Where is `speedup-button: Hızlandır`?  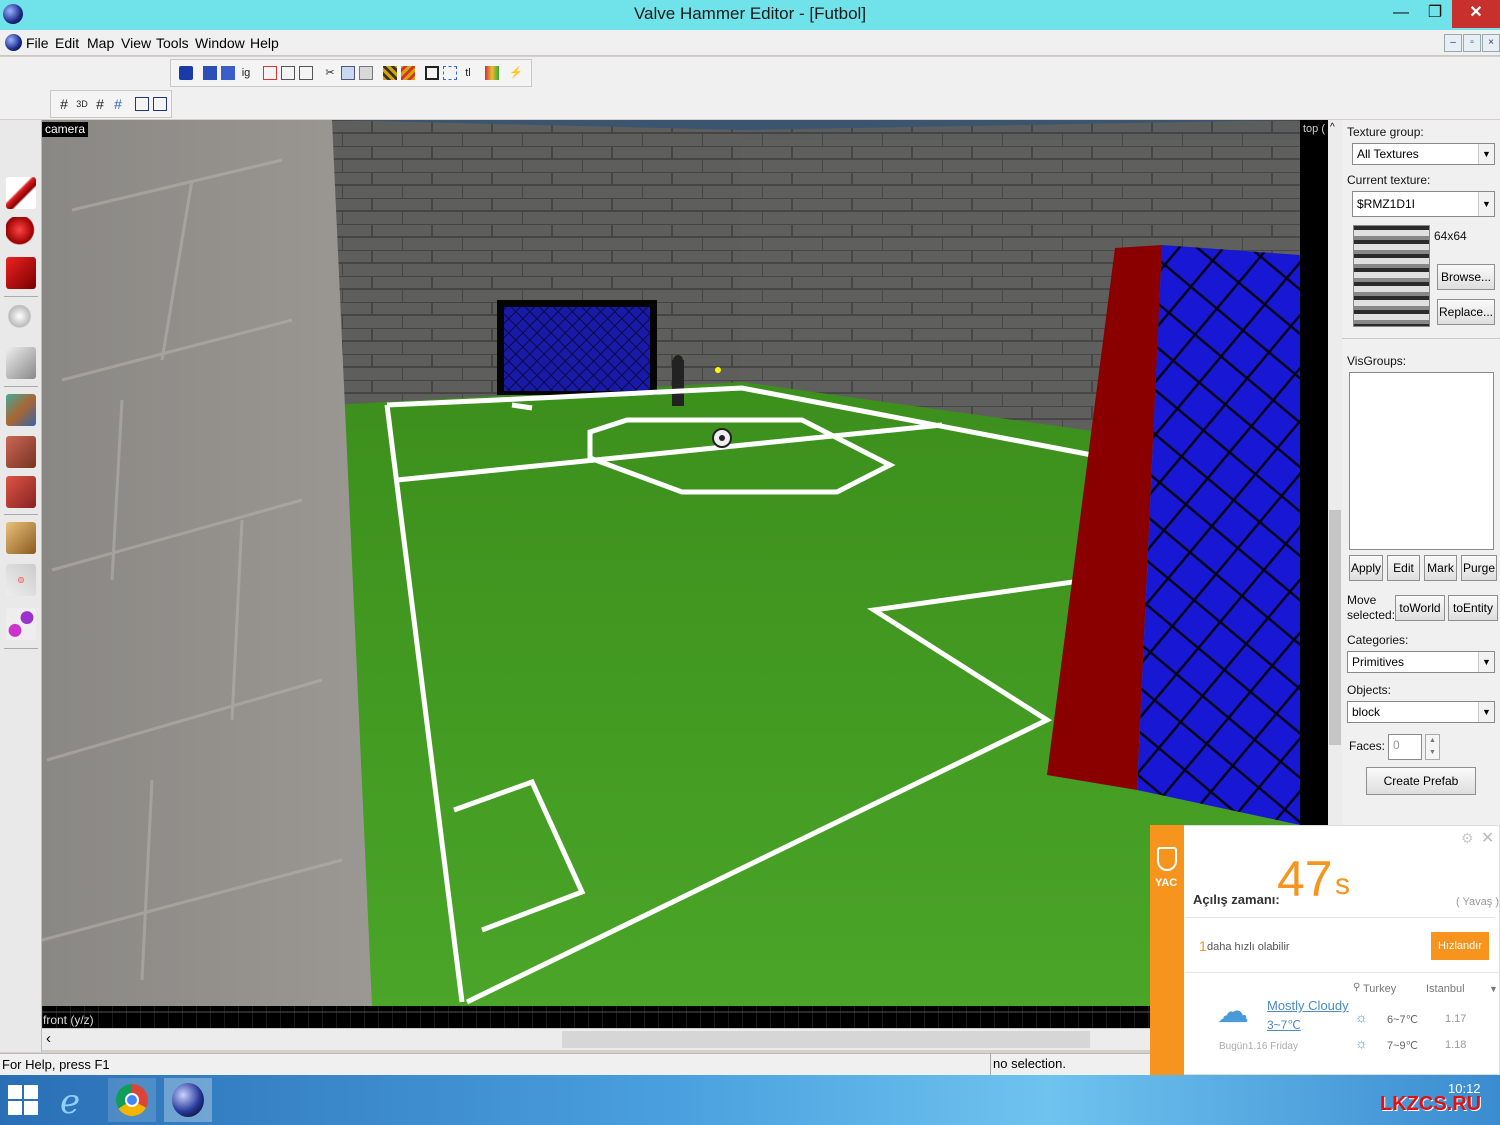 speedup-button: Hızlandır is located at coordinates (1460, 946).